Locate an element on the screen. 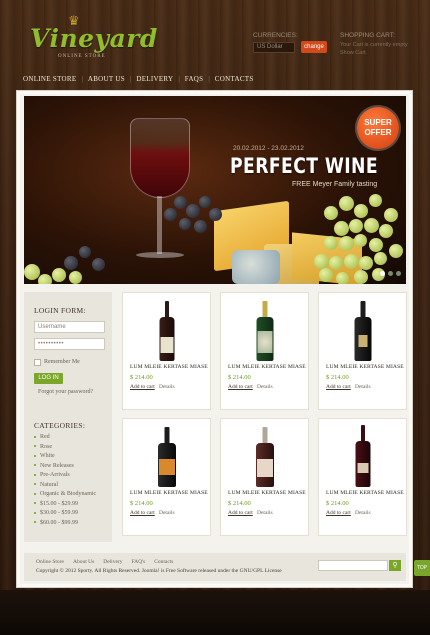 The width and height of the screenshot is (430, 635). search-button: ⚲ is located at coordinates (395, 565).